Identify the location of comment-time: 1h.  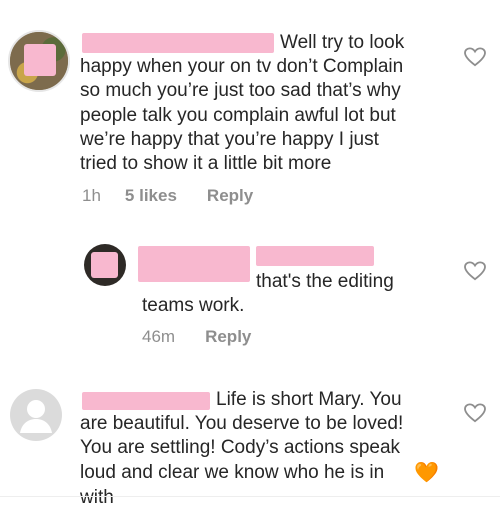
(91, 195).